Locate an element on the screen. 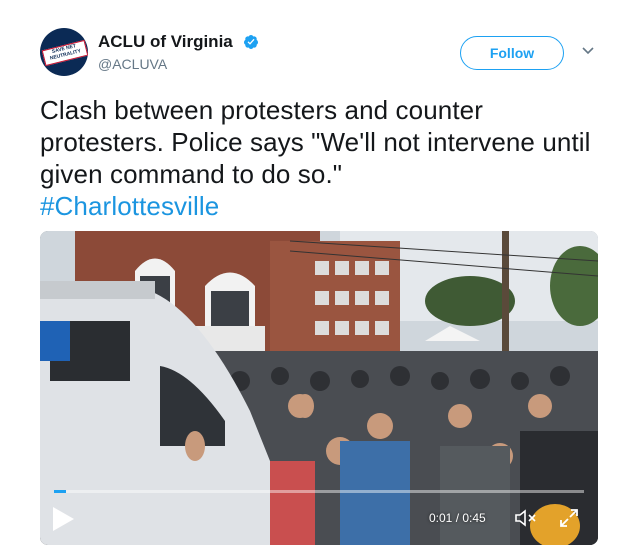 Image resolution: width=634 pixels, height=555 pixels. follow-button: Follow is located at coordinates (512, 53).